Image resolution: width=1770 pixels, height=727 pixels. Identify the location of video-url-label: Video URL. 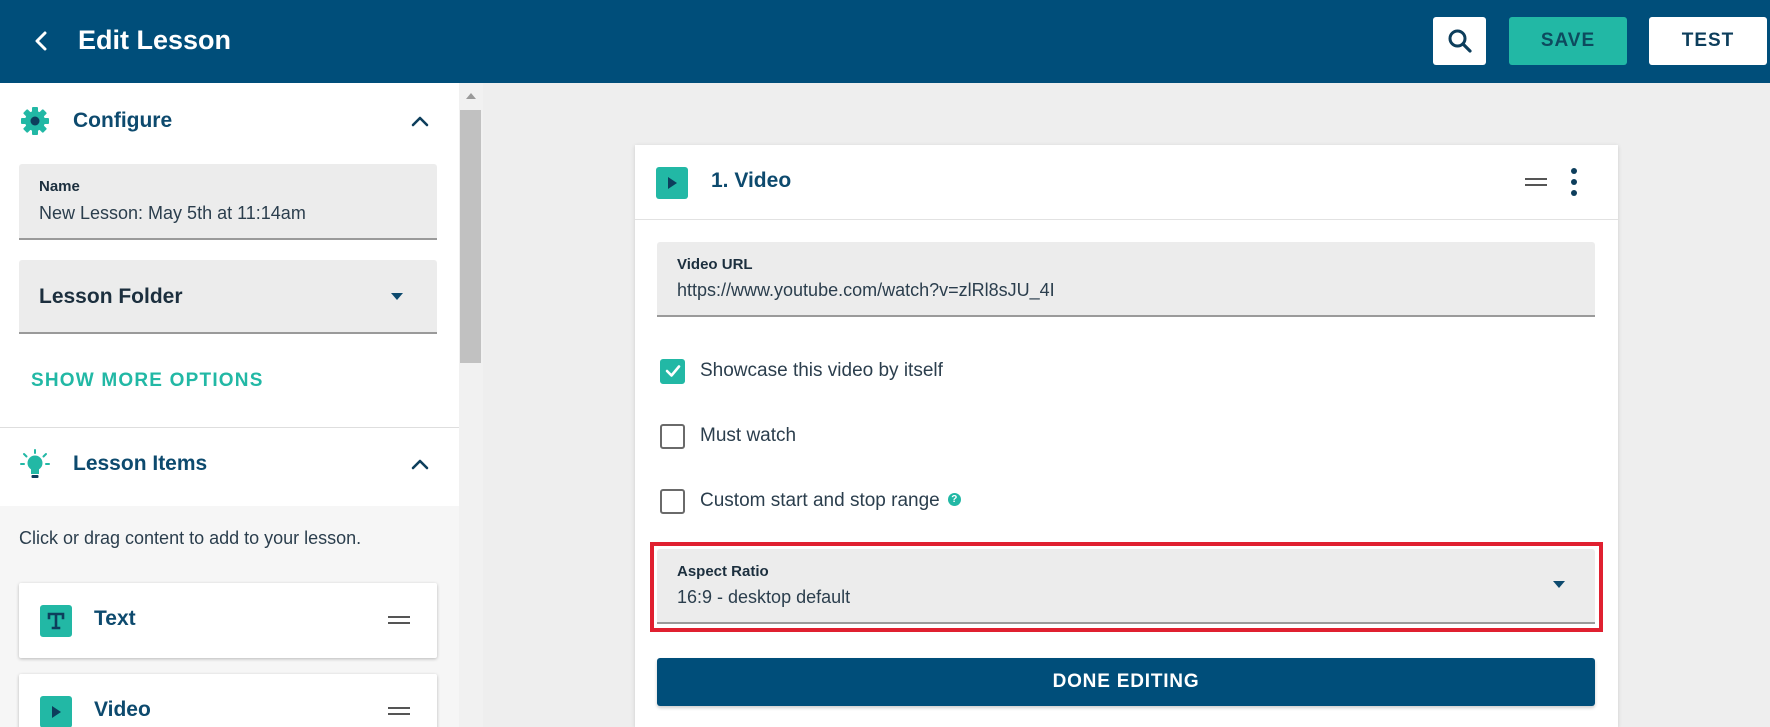
(715, 264).